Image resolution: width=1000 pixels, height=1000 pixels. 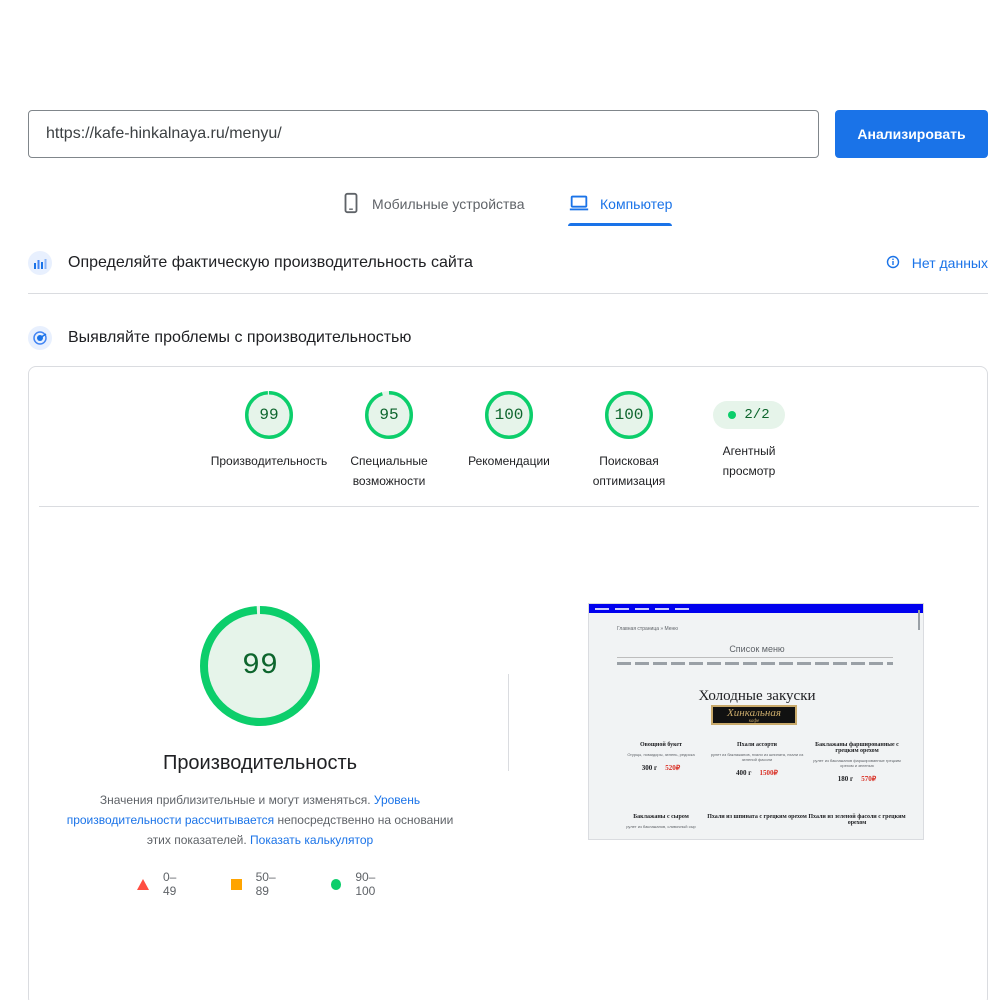 What do you see at coordinates (287, 884) in the screenshot?
I see `score-legend: 0–49 50–89 90–100` at bounding box center [287, 884].